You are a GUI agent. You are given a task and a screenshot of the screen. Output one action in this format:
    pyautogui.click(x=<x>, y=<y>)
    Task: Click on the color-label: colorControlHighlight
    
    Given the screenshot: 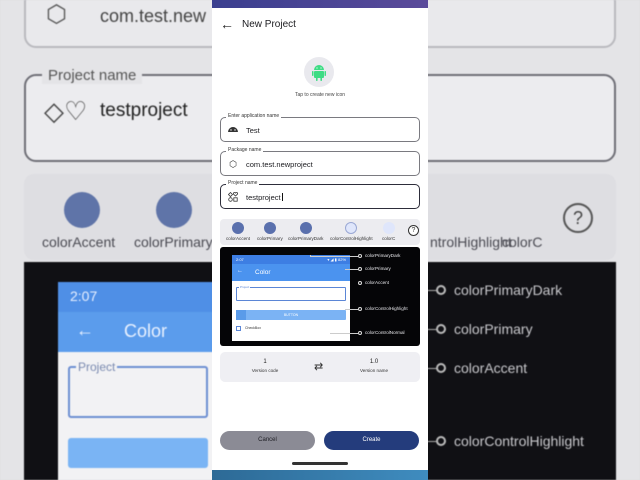 What is the action you would take?
    pyautogui.click(x=351, y=238)
    